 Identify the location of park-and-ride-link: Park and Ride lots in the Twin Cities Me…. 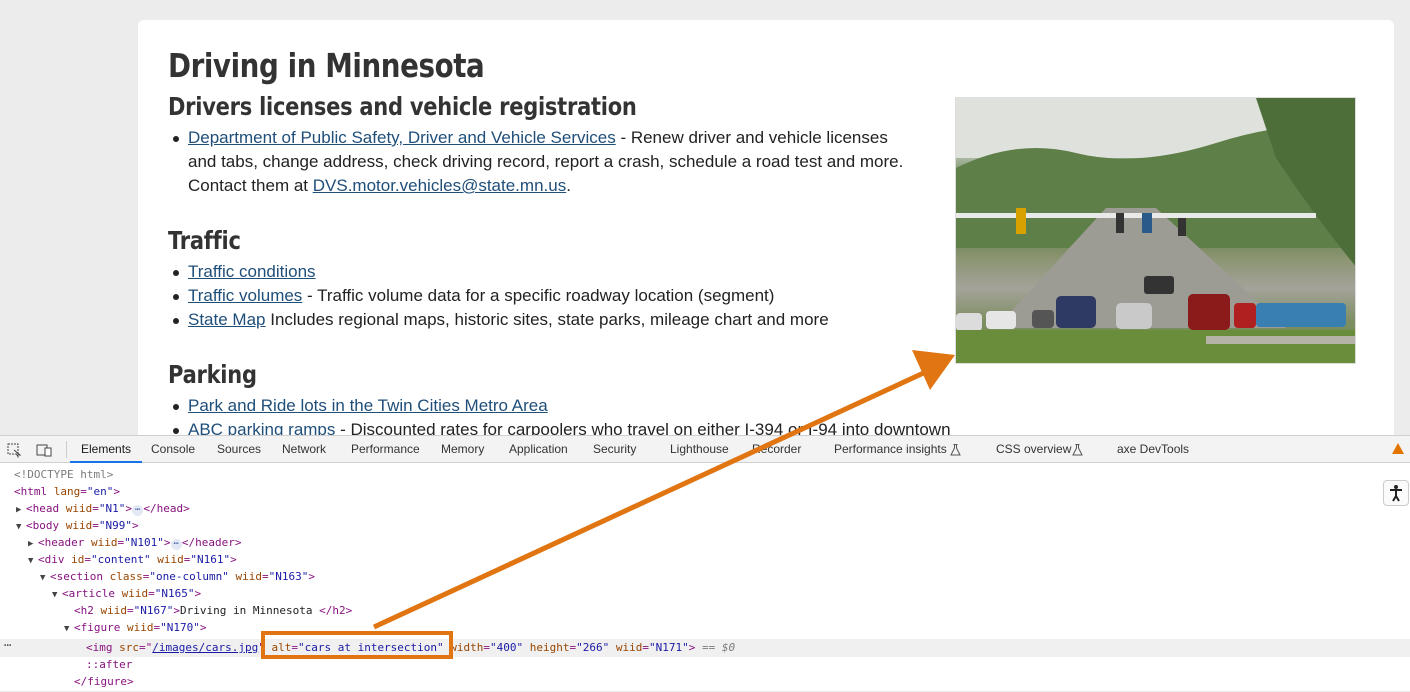
(368, 405).